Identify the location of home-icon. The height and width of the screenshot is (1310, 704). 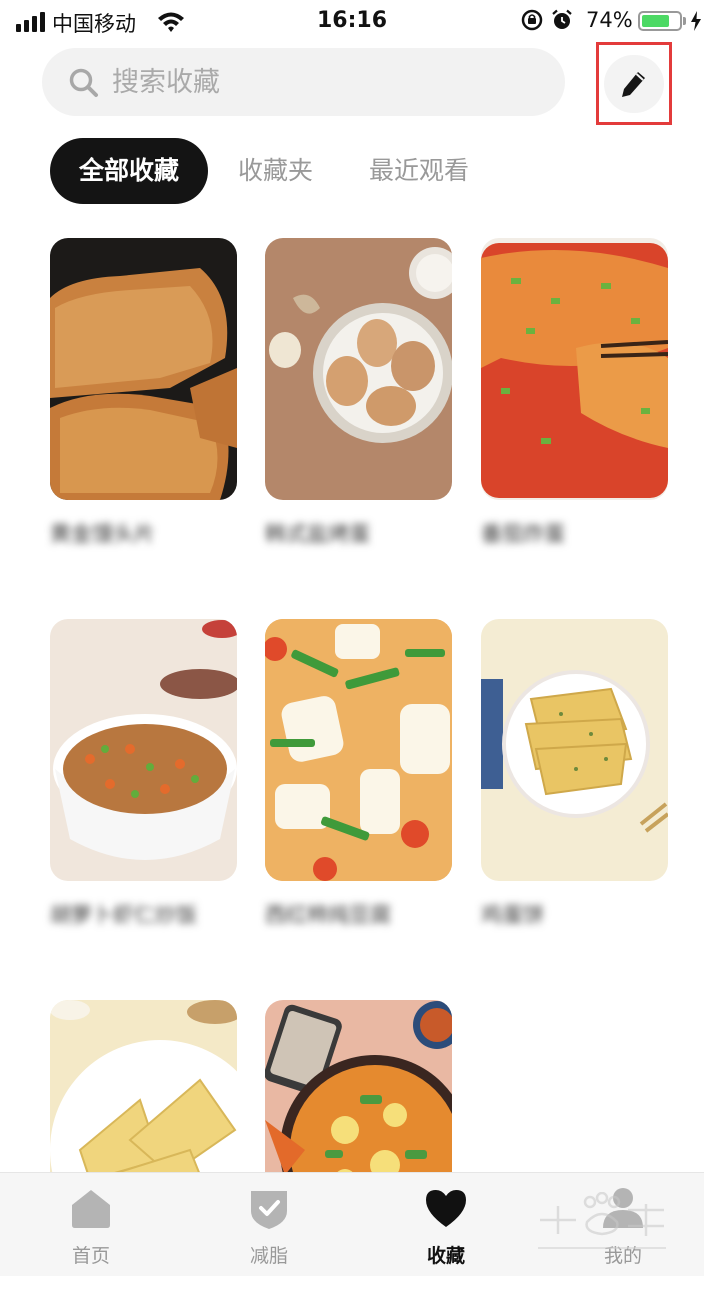
(91, 1209).